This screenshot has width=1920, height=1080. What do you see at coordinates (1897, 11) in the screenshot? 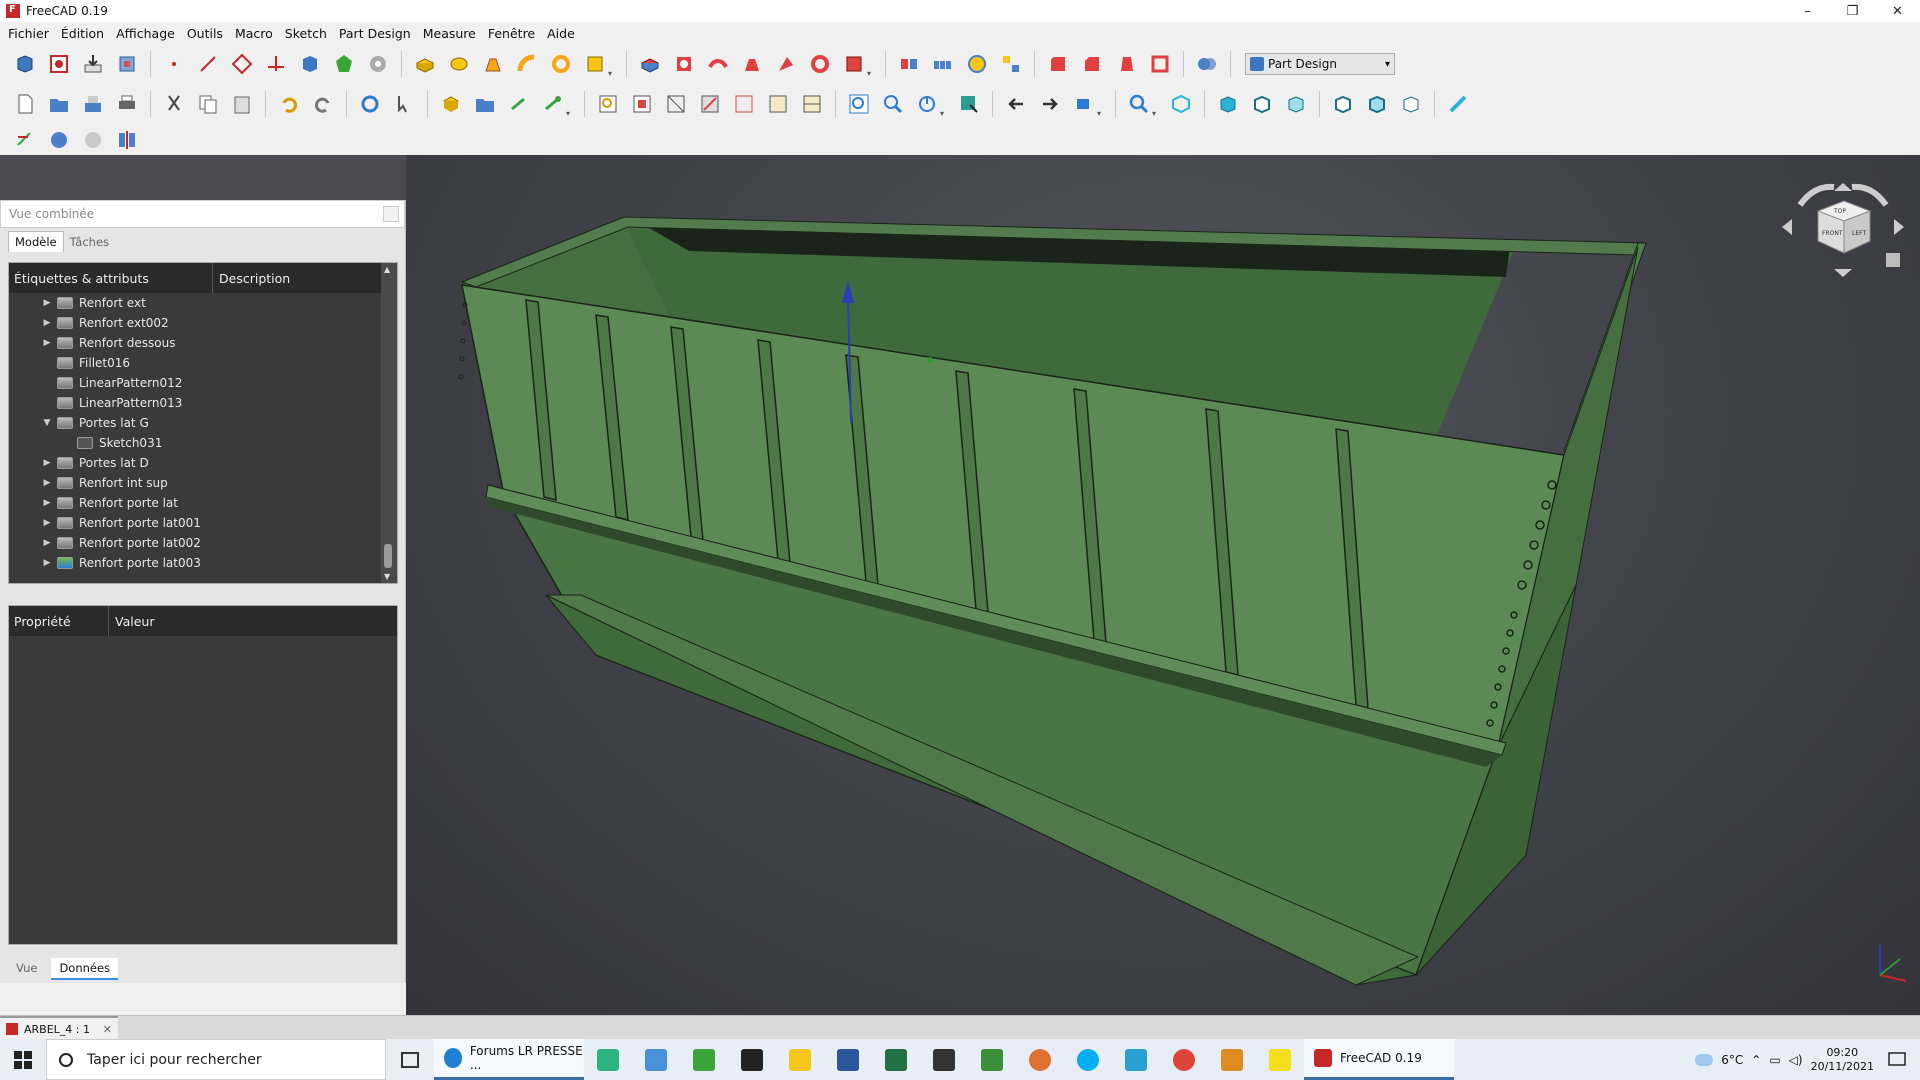
I see `close-button: ✕` at bounding box center [1897, 11].